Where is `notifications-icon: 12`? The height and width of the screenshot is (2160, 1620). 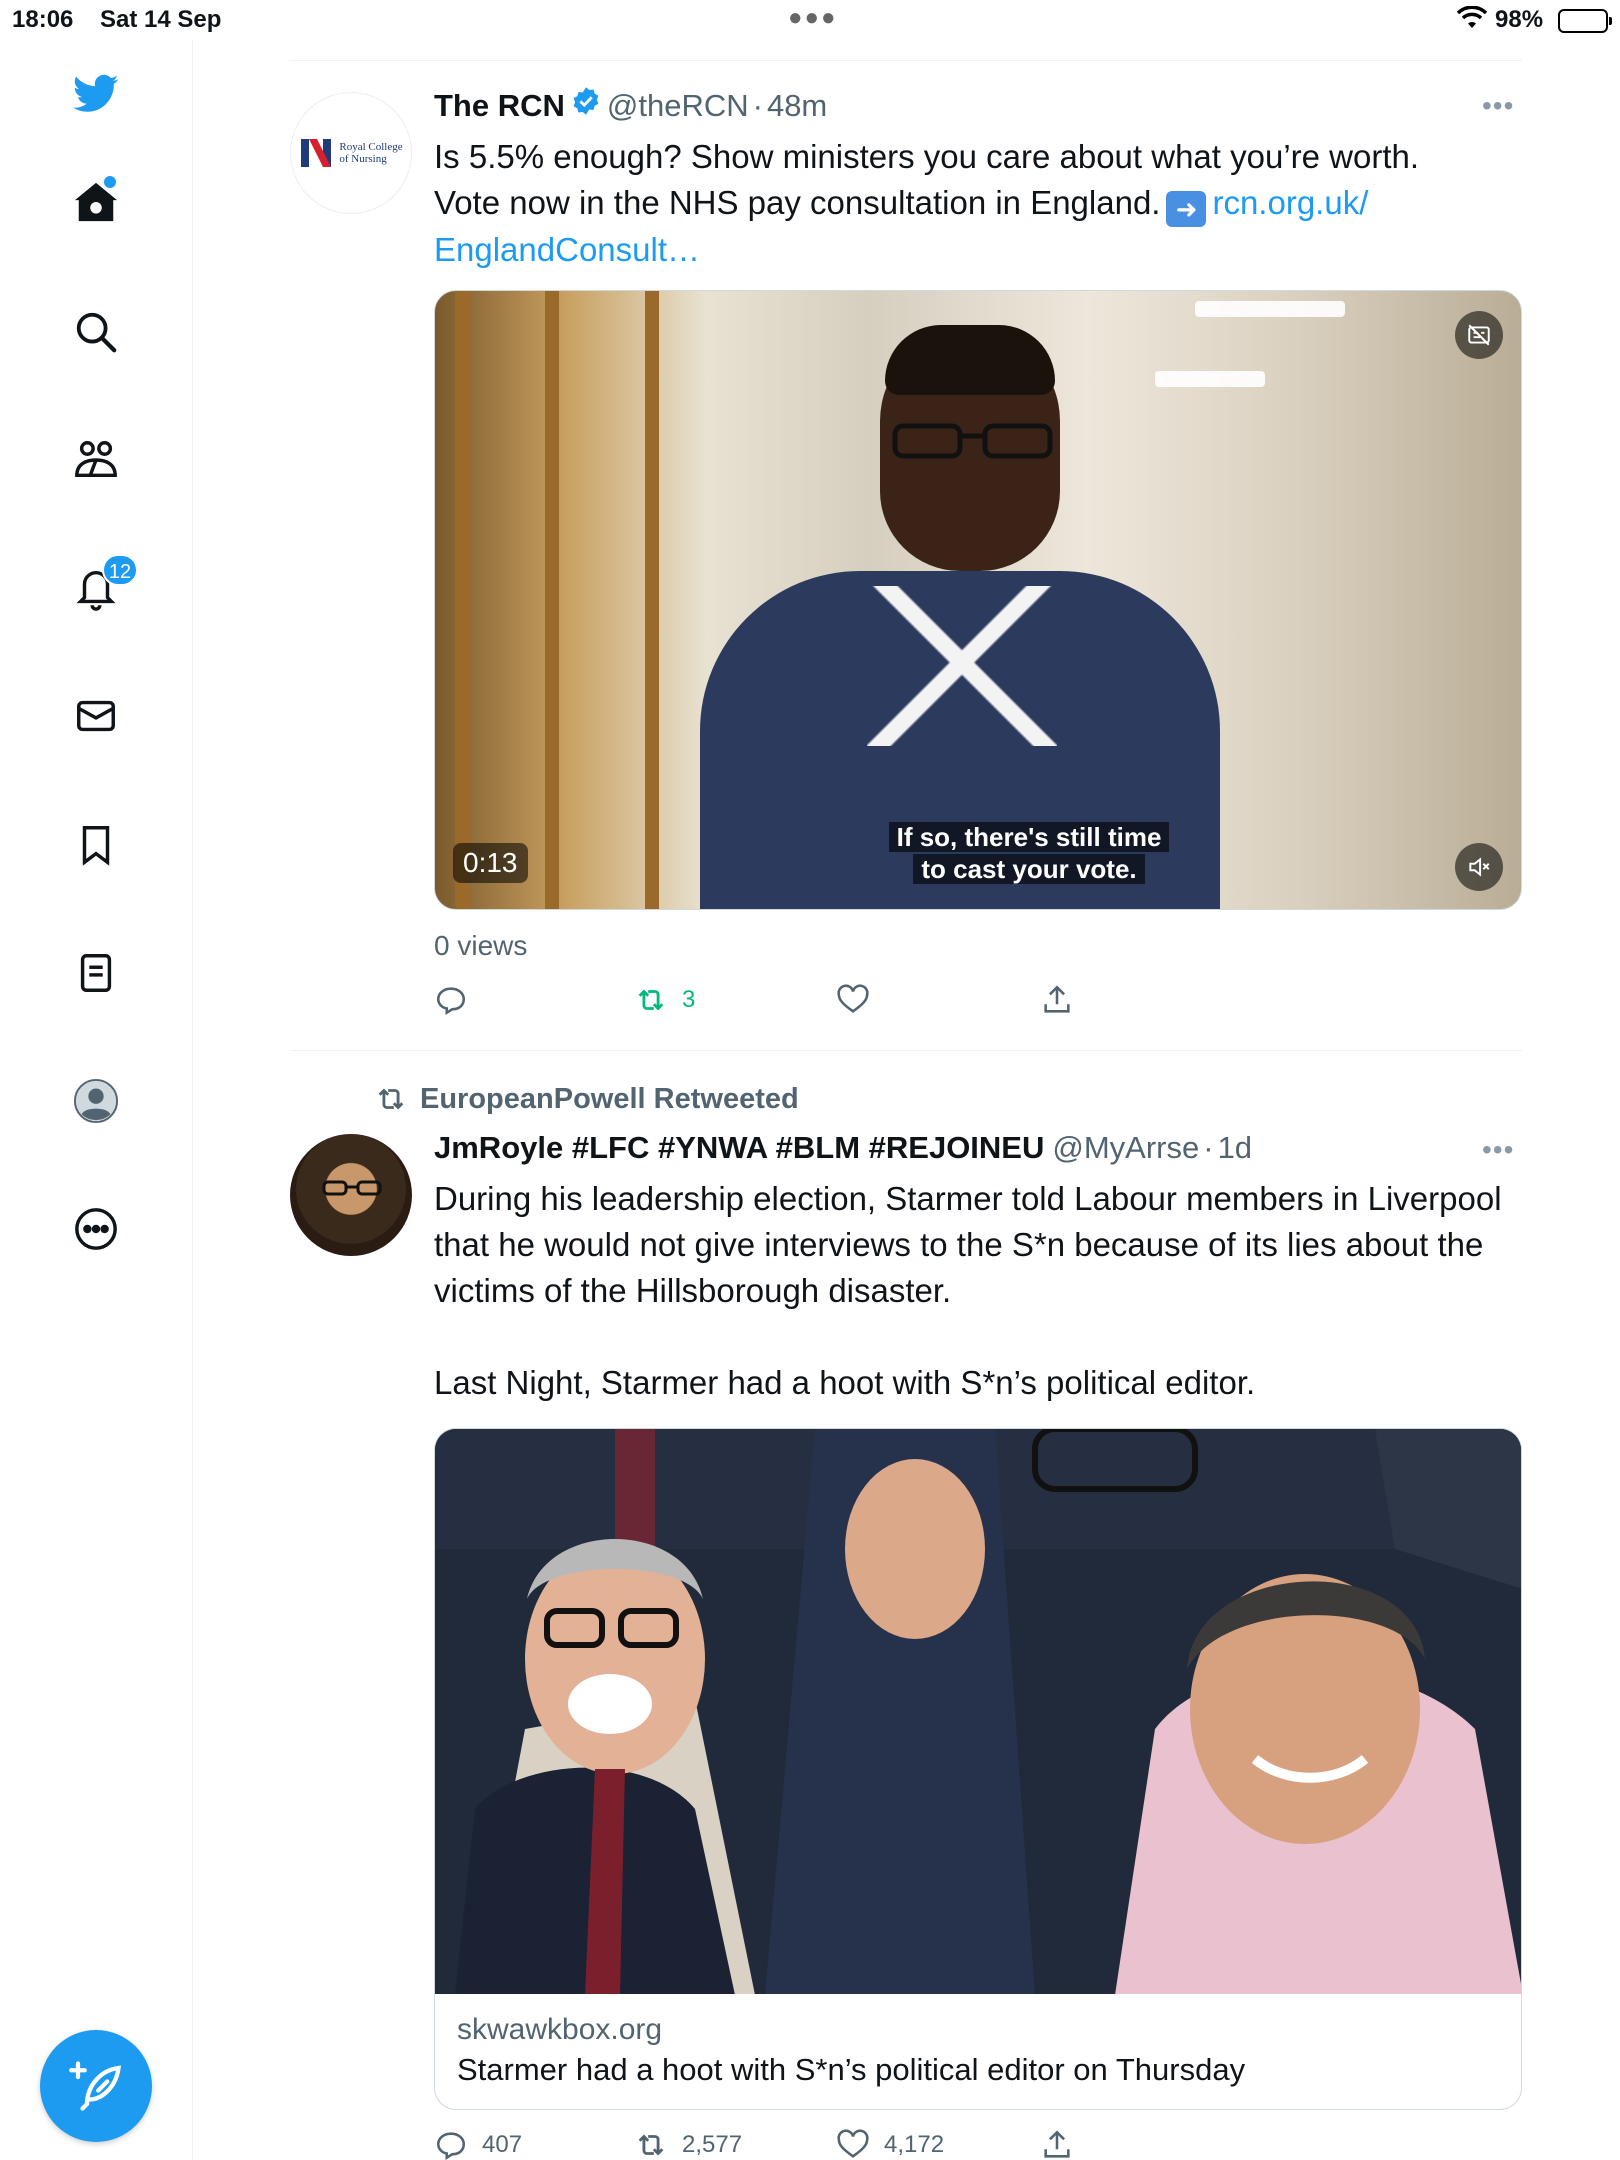
notifications-icon: 12 is located at coordinates (102, 586).